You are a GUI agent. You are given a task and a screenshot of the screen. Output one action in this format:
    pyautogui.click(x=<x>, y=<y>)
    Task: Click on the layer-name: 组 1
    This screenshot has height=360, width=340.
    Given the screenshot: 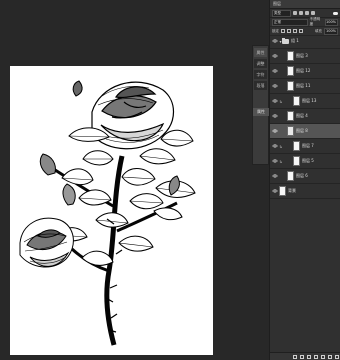 What is the action you would take?
    pyautogui.click(x=295, y=40)
    